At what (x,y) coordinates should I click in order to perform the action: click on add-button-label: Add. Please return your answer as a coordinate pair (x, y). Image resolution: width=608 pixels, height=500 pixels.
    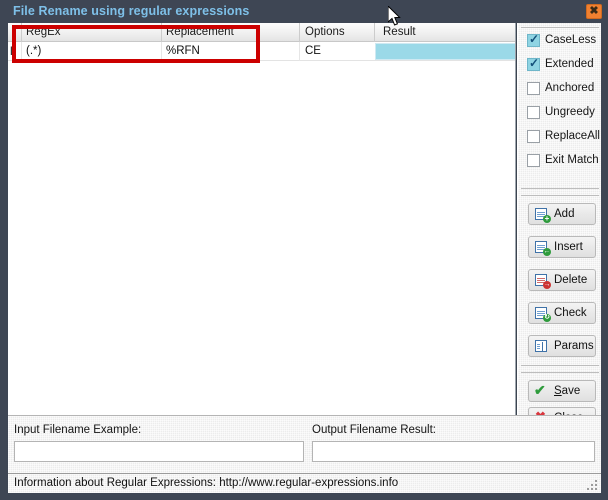
    Looking at the image, I should click on (564, 214).